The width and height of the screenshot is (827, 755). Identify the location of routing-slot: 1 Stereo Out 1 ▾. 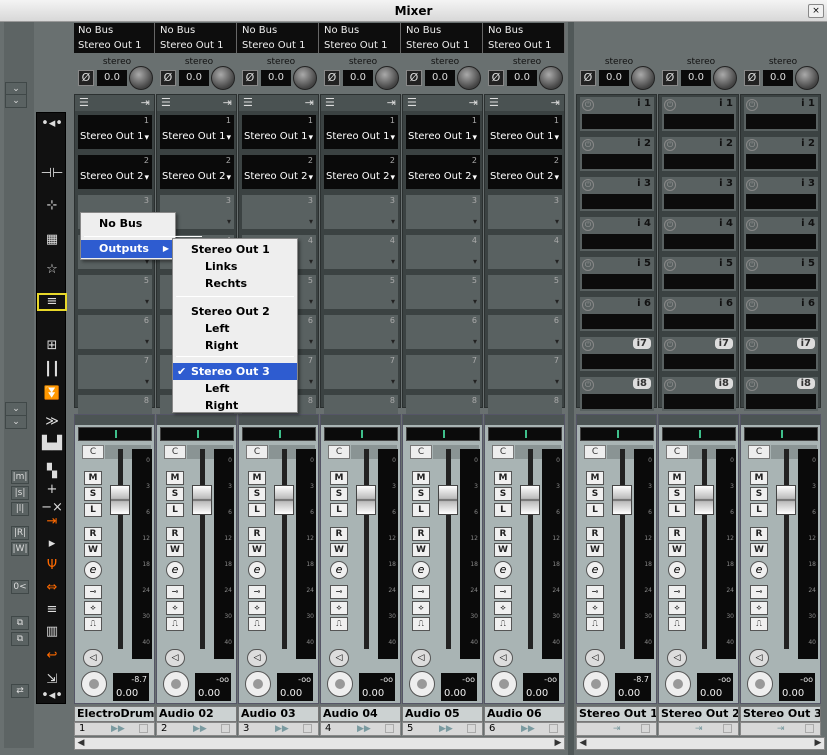
(279, 132).